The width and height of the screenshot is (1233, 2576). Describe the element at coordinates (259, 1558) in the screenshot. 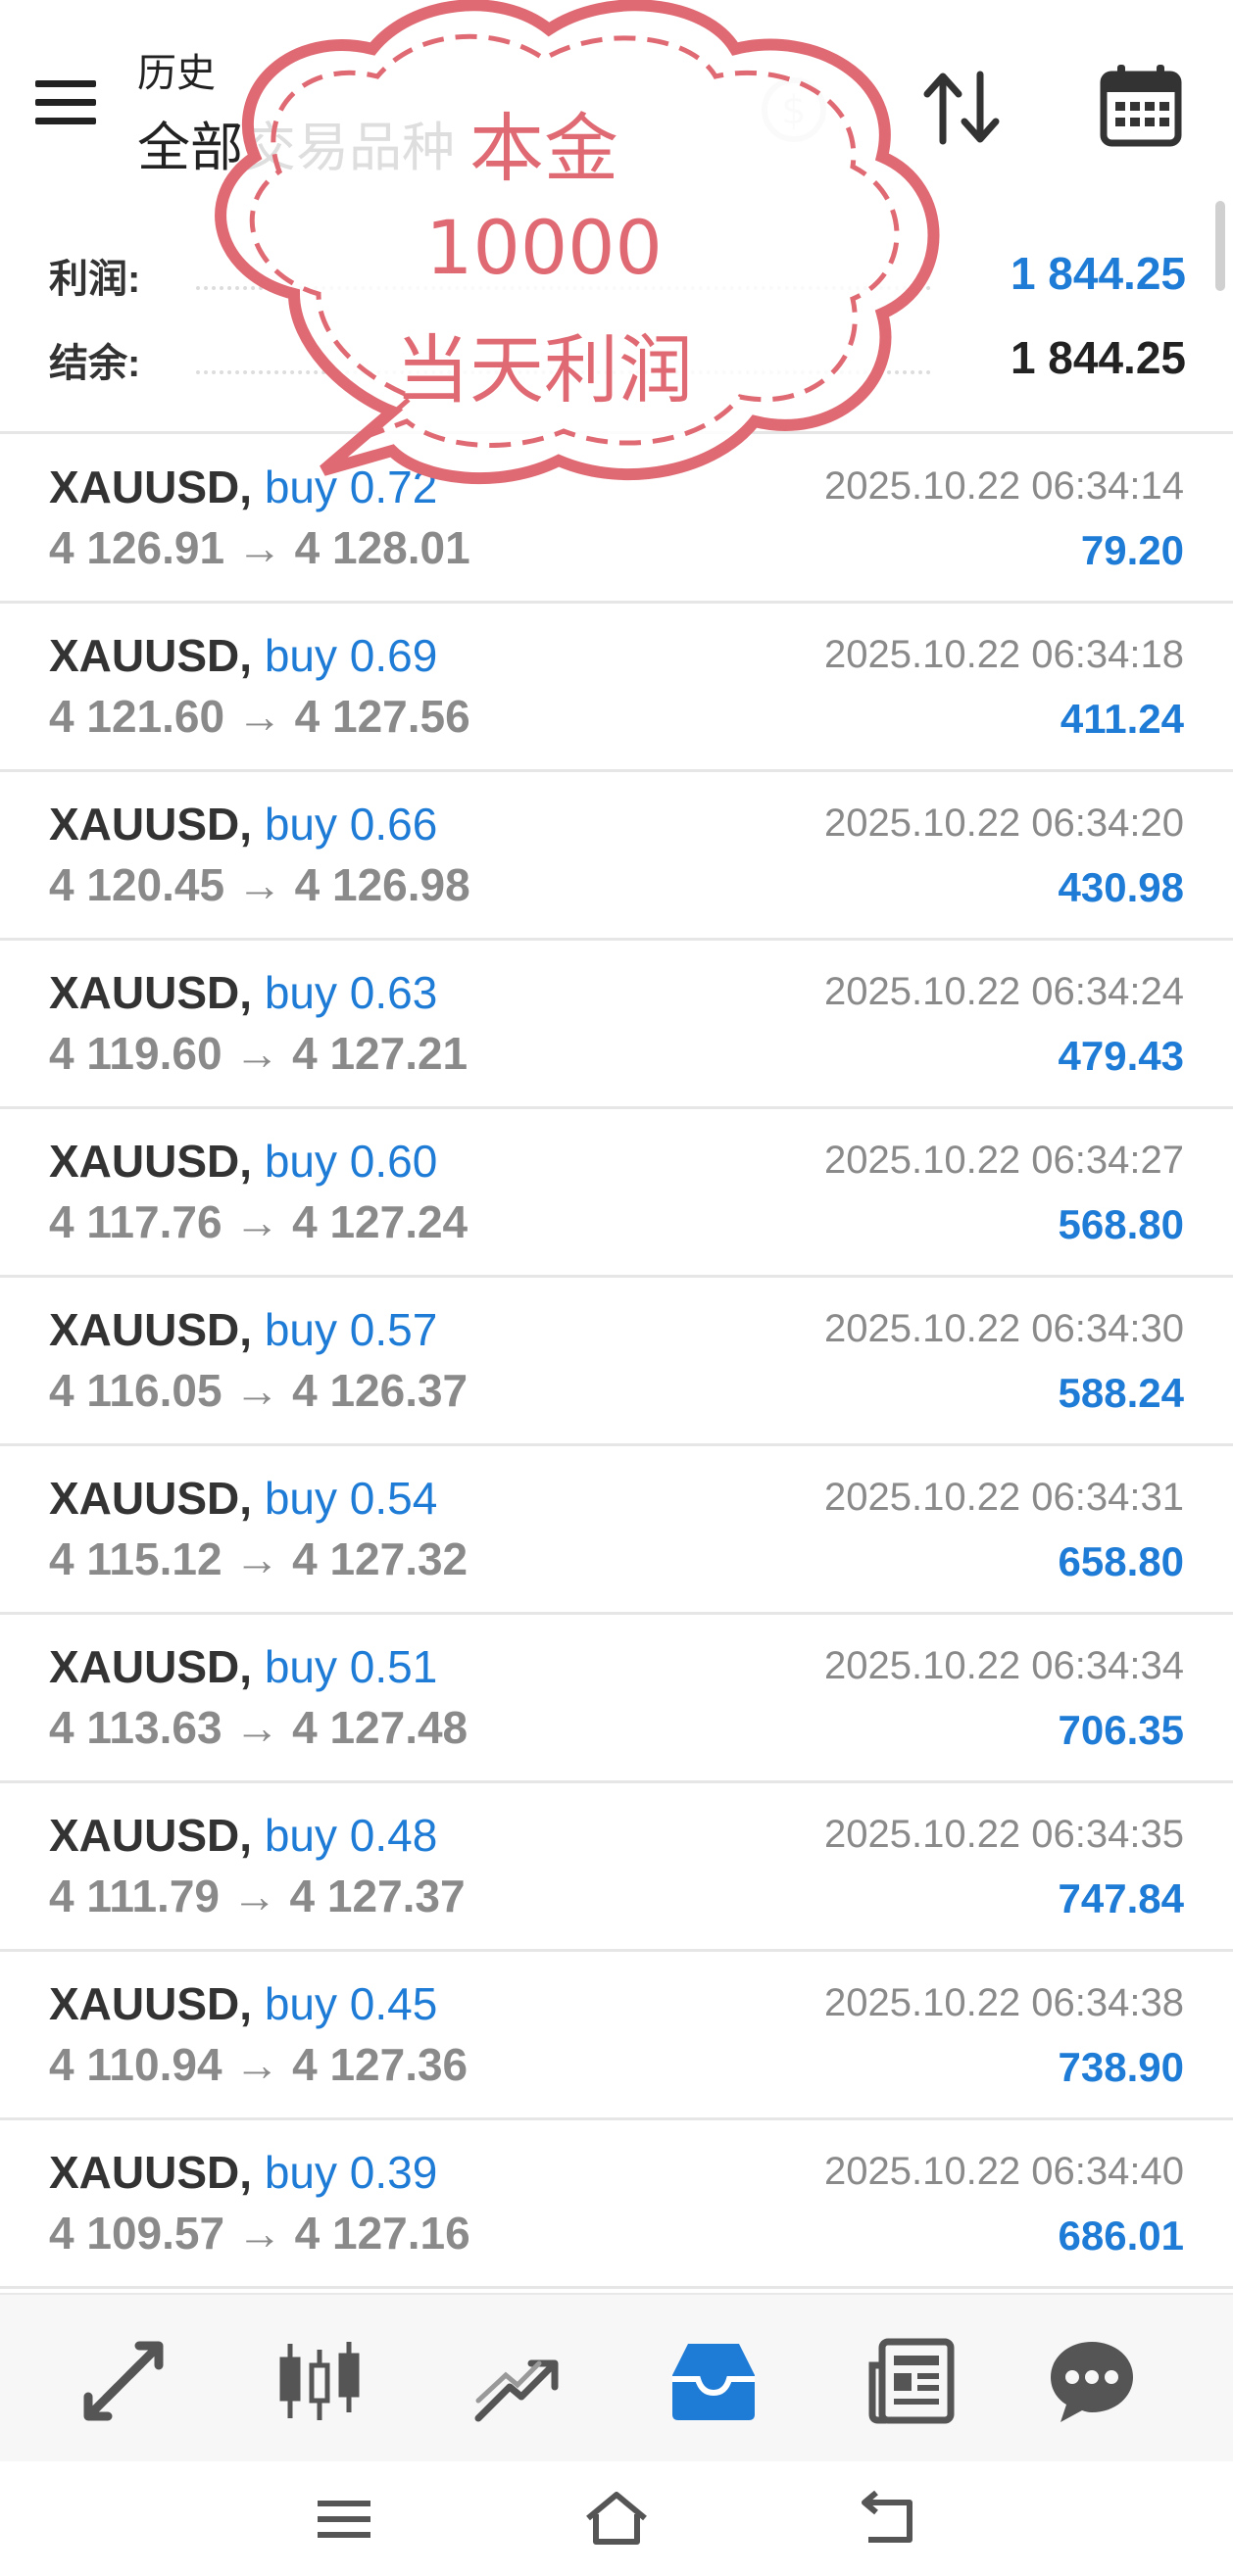

I see `trade-prices: 4 115.12 → 4 127.32` at that location.